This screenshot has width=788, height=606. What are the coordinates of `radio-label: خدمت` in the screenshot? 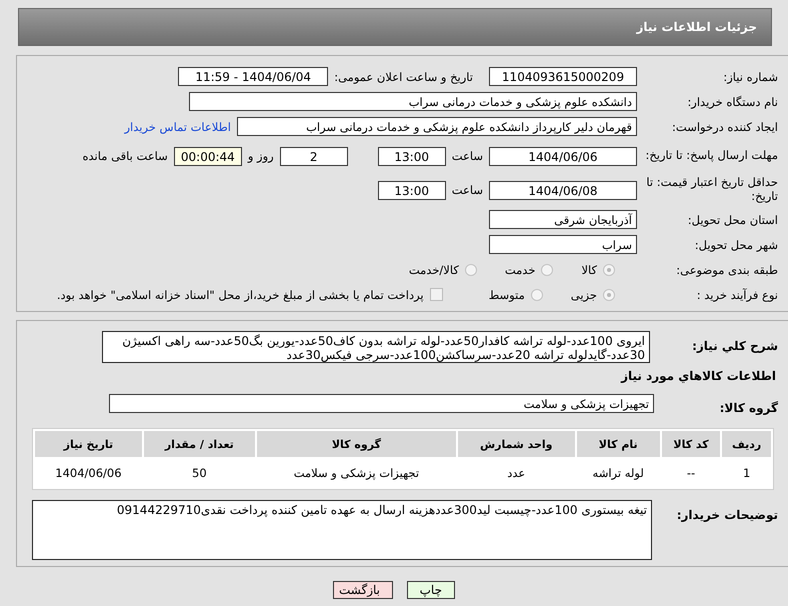 It's located at (520, 269).